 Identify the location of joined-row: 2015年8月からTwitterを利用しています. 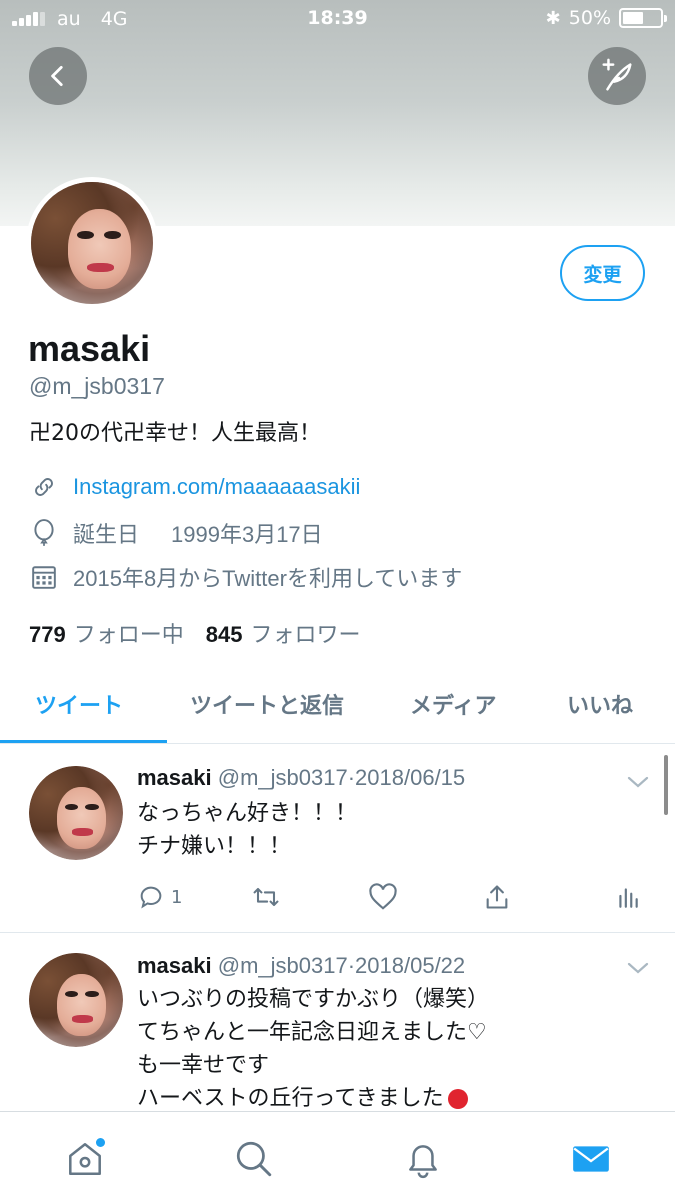
(245, 577).